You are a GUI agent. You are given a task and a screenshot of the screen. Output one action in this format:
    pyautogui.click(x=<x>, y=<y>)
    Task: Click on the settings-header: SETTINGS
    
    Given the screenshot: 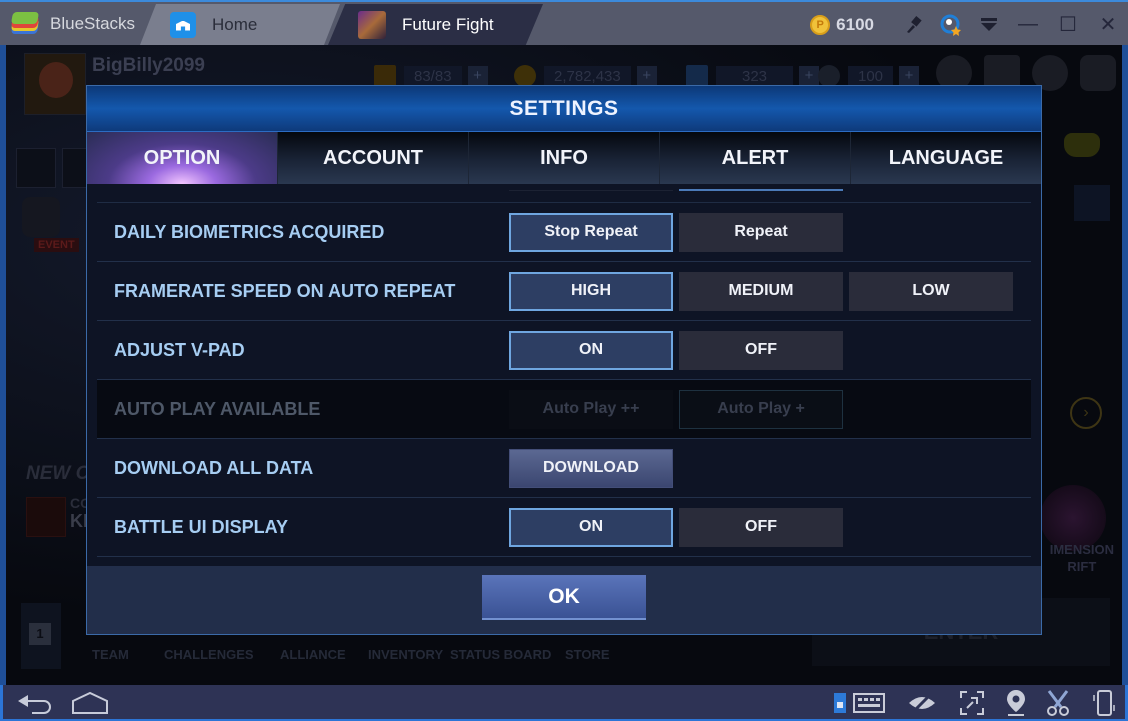 What is the action you would take?
    pyautogui.click(x=564, y=109)
    